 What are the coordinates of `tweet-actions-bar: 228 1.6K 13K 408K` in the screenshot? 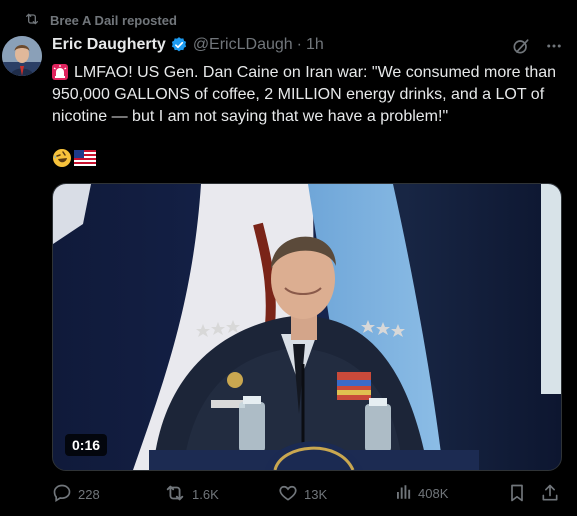 It's located at (307, 494).